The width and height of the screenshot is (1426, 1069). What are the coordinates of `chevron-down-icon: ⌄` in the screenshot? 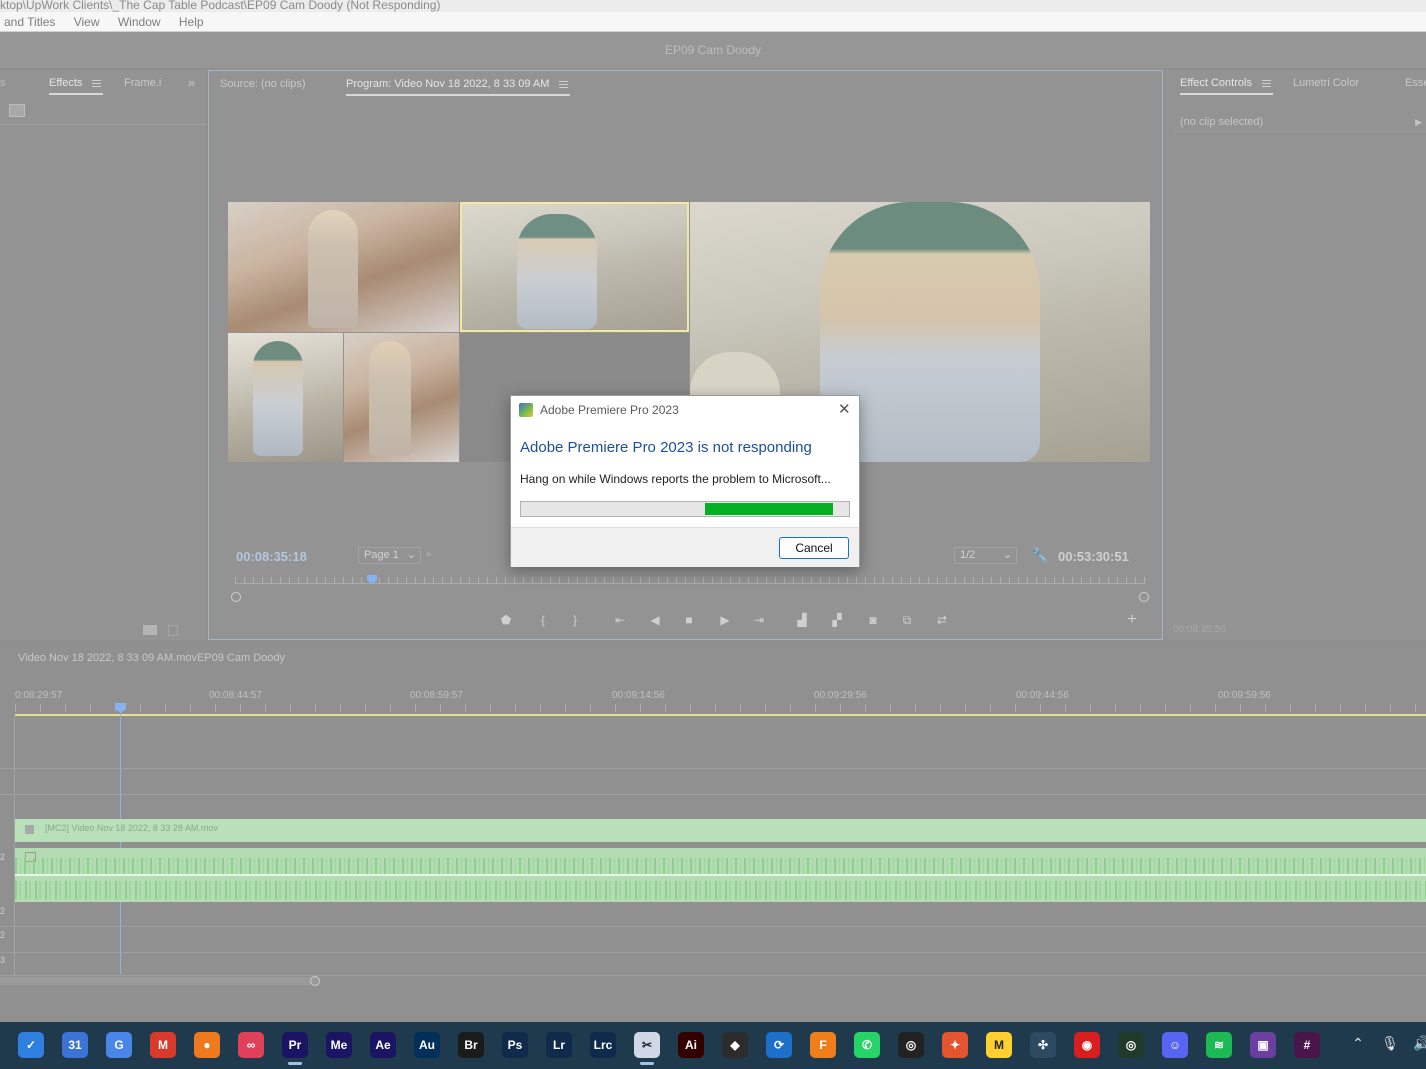 It's located at (1007, 555).